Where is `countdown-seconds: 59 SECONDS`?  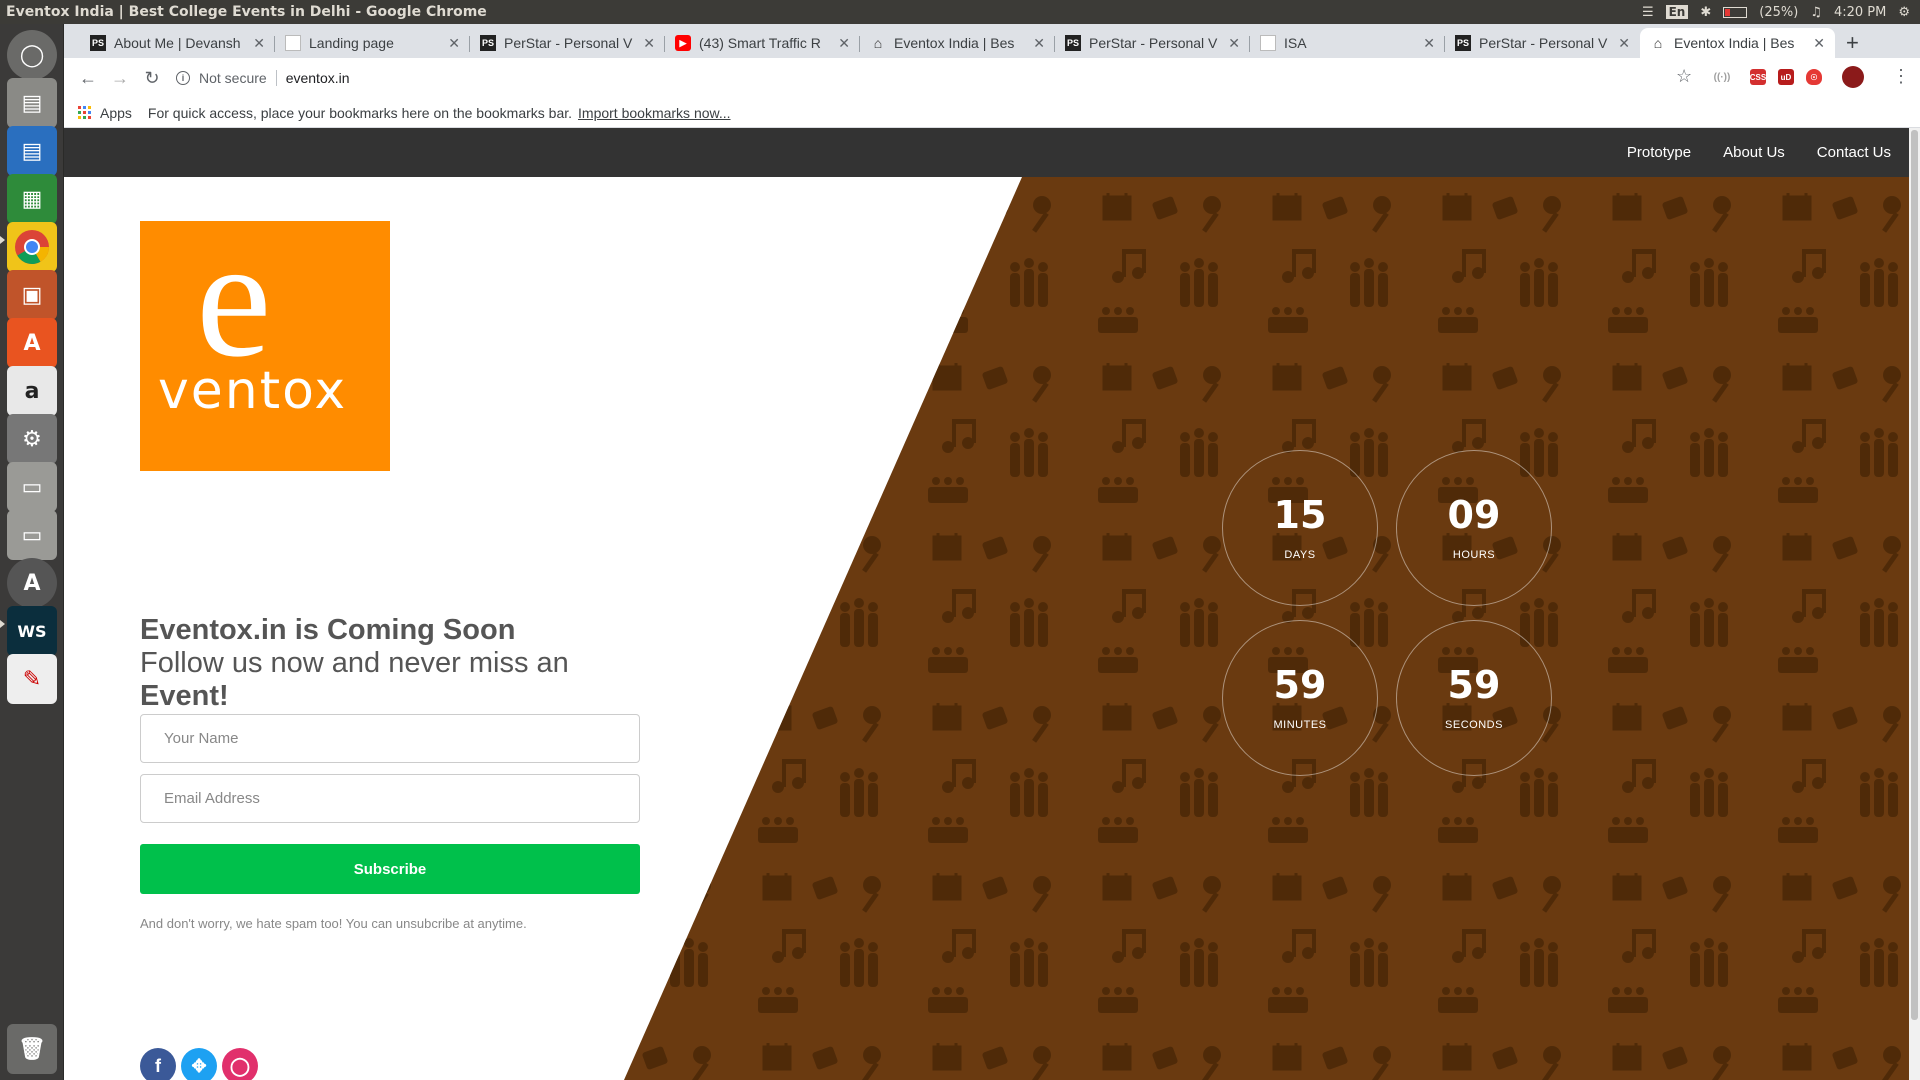 countdown-seconds: 59 SECONDS is located at coordinates (1474, 698).